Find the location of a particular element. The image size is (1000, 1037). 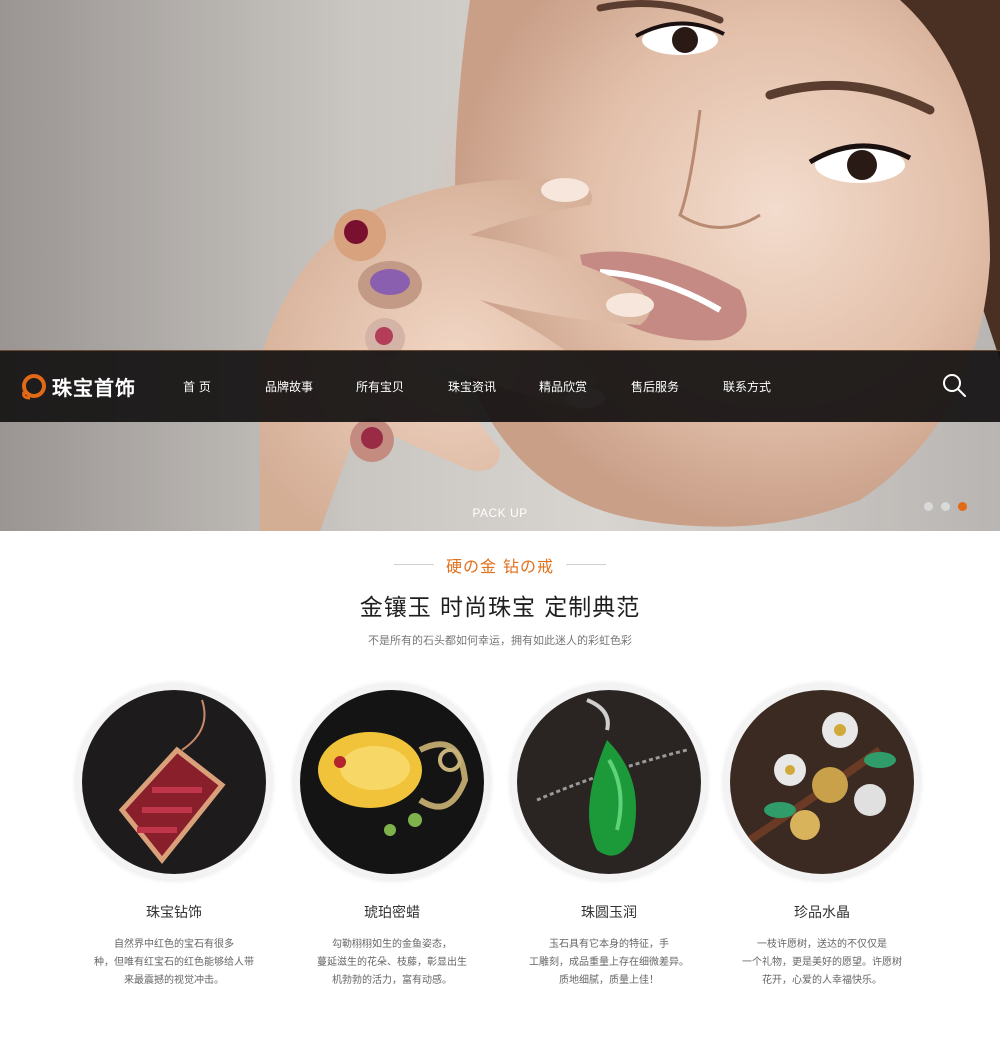

nav-item-brand-story: 品牌故事 is located at coordinates (289, 386).